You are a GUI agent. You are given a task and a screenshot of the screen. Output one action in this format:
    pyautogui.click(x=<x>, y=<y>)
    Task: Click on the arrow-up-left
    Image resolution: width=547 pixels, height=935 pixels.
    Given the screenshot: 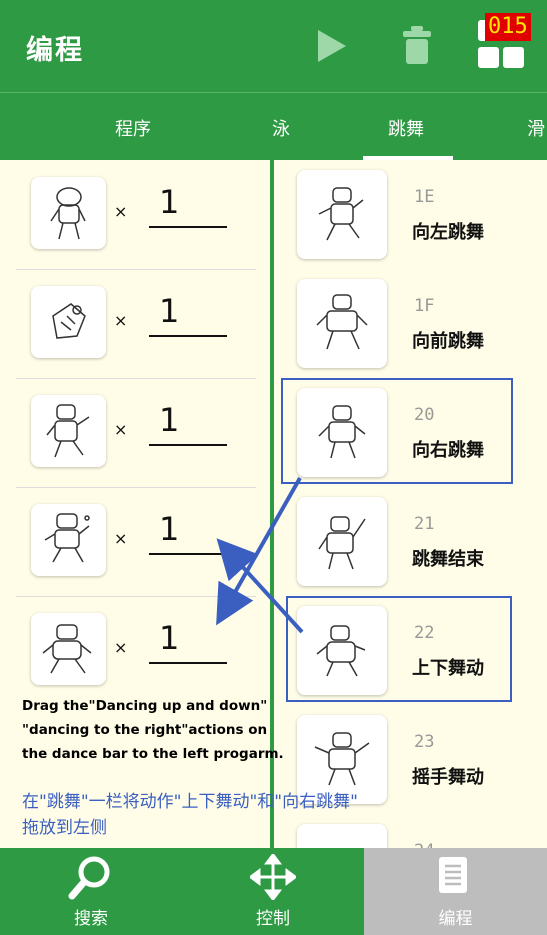 What is the action you would take?
    pyautogui.click(x=260, y=586)
    